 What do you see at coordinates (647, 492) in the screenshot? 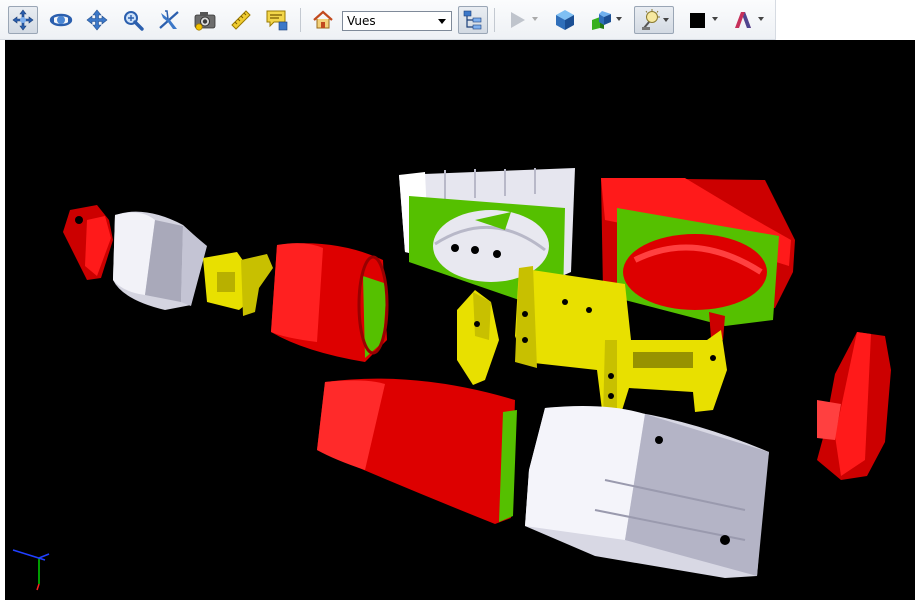
I see `white-nozzle-part` at bounding box center [647, 492].